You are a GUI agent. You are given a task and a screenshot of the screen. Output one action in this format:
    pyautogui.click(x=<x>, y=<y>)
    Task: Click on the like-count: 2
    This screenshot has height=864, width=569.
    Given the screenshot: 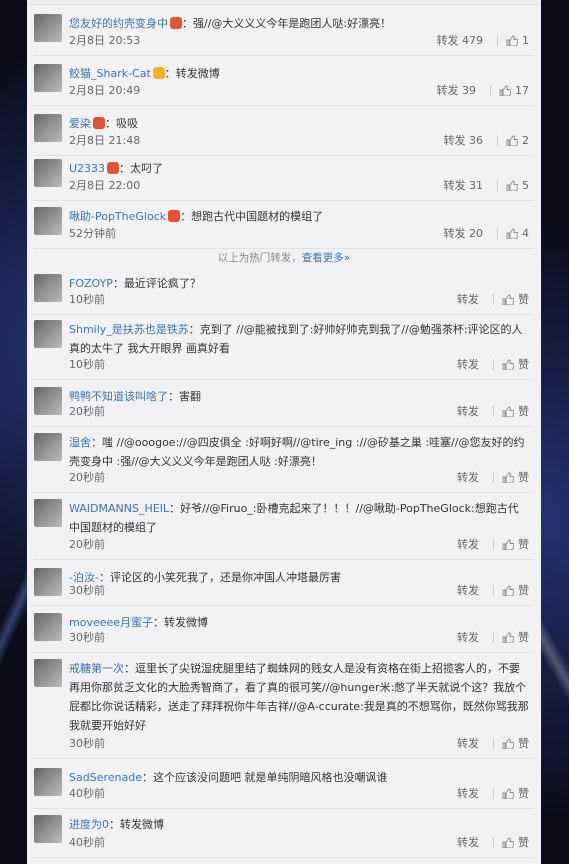 What is the action you would take?
    pyautogui.click(x=525, y=140)
    